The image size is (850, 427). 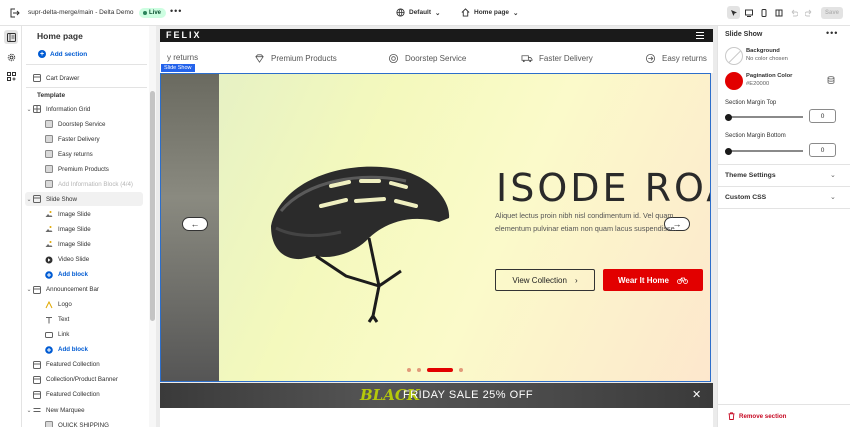 I want to click on tree-item-label: Slide Show, so click(x=61, y=199).